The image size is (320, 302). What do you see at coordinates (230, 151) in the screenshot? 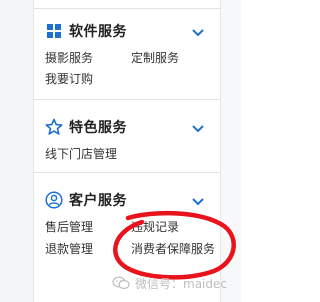
I see `right-stripe` at bounding box center [230, 151].